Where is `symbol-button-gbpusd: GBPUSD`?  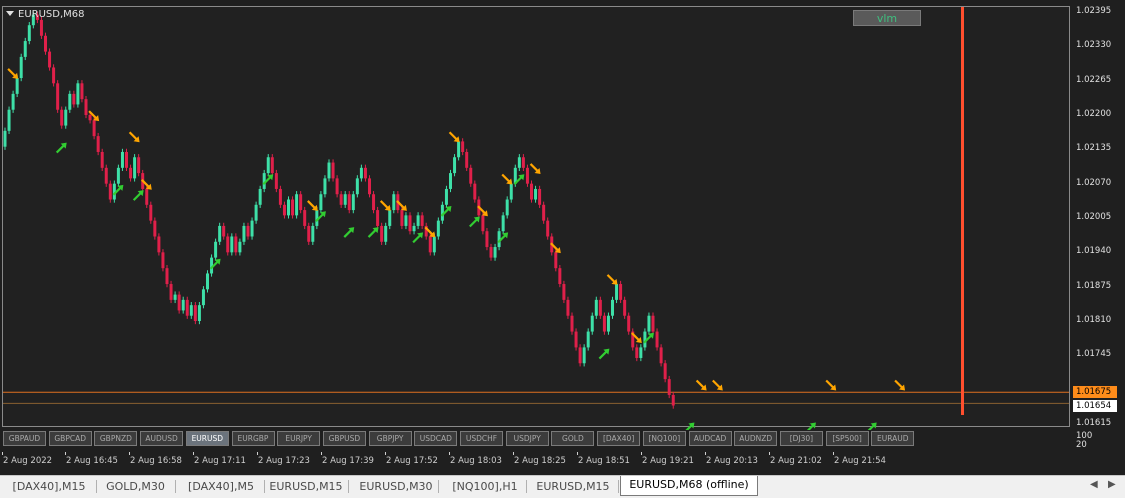 symbol-button-gbpusd: GBPUSD is located at coordinates (344, 438).